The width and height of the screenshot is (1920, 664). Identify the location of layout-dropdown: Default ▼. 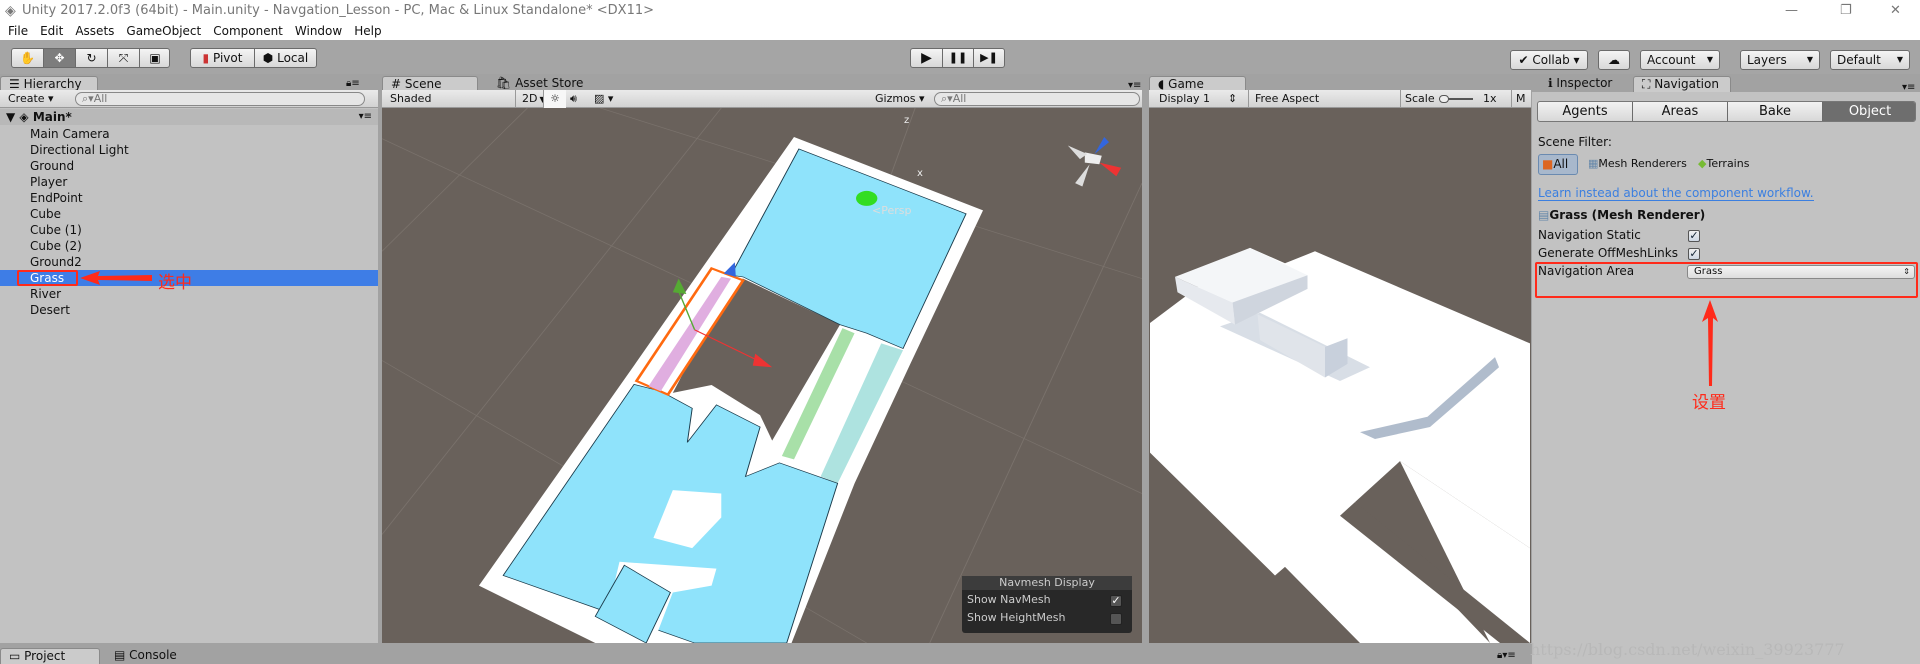
(1870, 60).